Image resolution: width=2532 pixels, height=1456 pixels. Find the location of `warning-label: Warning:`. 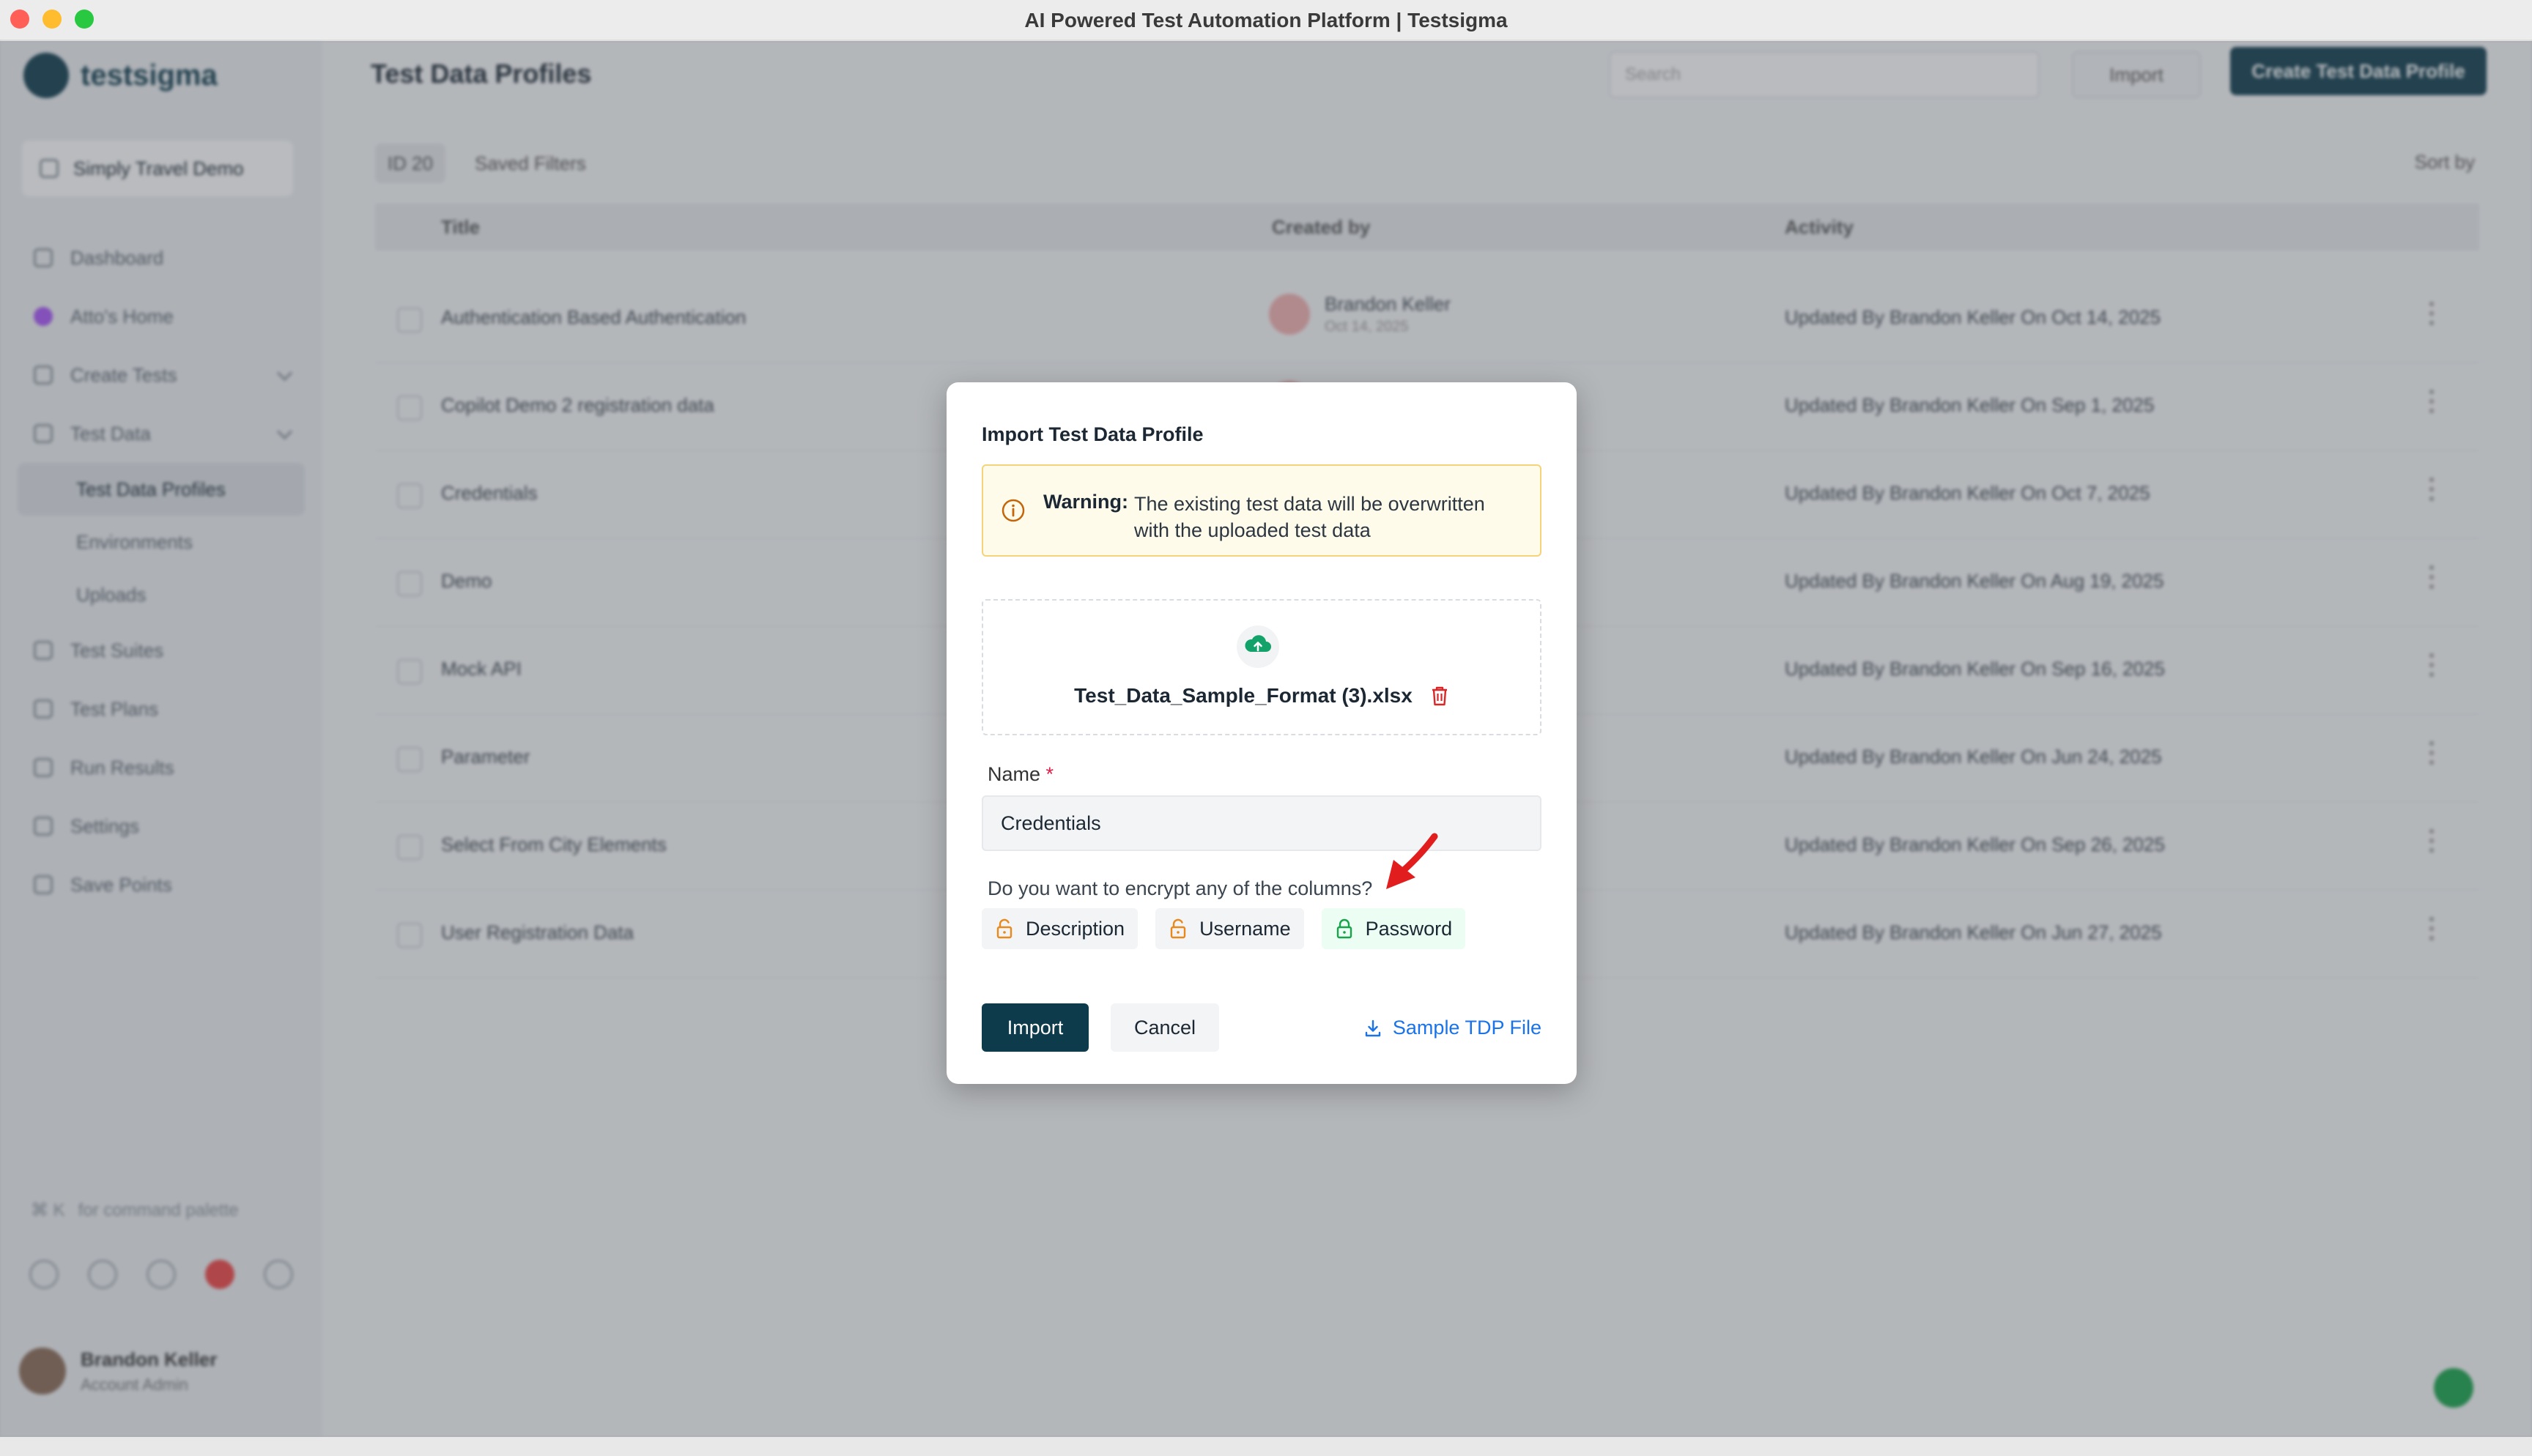

warning-label: Warning: is located at coordinates (1085, 502).